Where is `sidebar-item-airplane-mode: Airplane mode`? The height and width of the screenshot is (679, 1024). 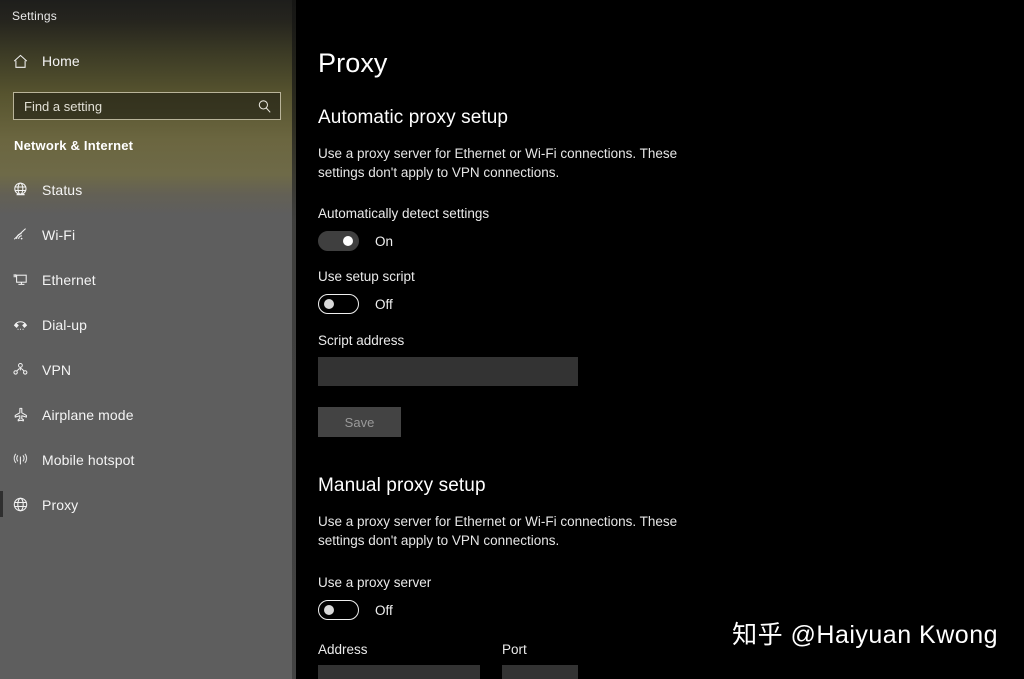
sidebar-item-airplane-mode: Airplane mode is located at coordinates (148, 414).